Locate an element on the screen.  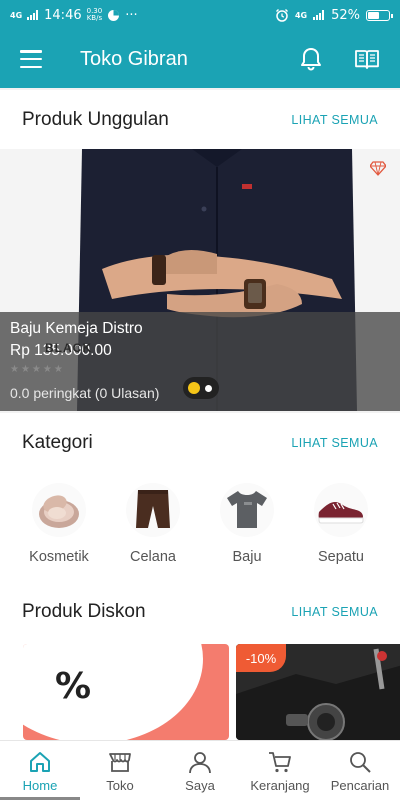
sync-icon is located at coordinates (114, 15).